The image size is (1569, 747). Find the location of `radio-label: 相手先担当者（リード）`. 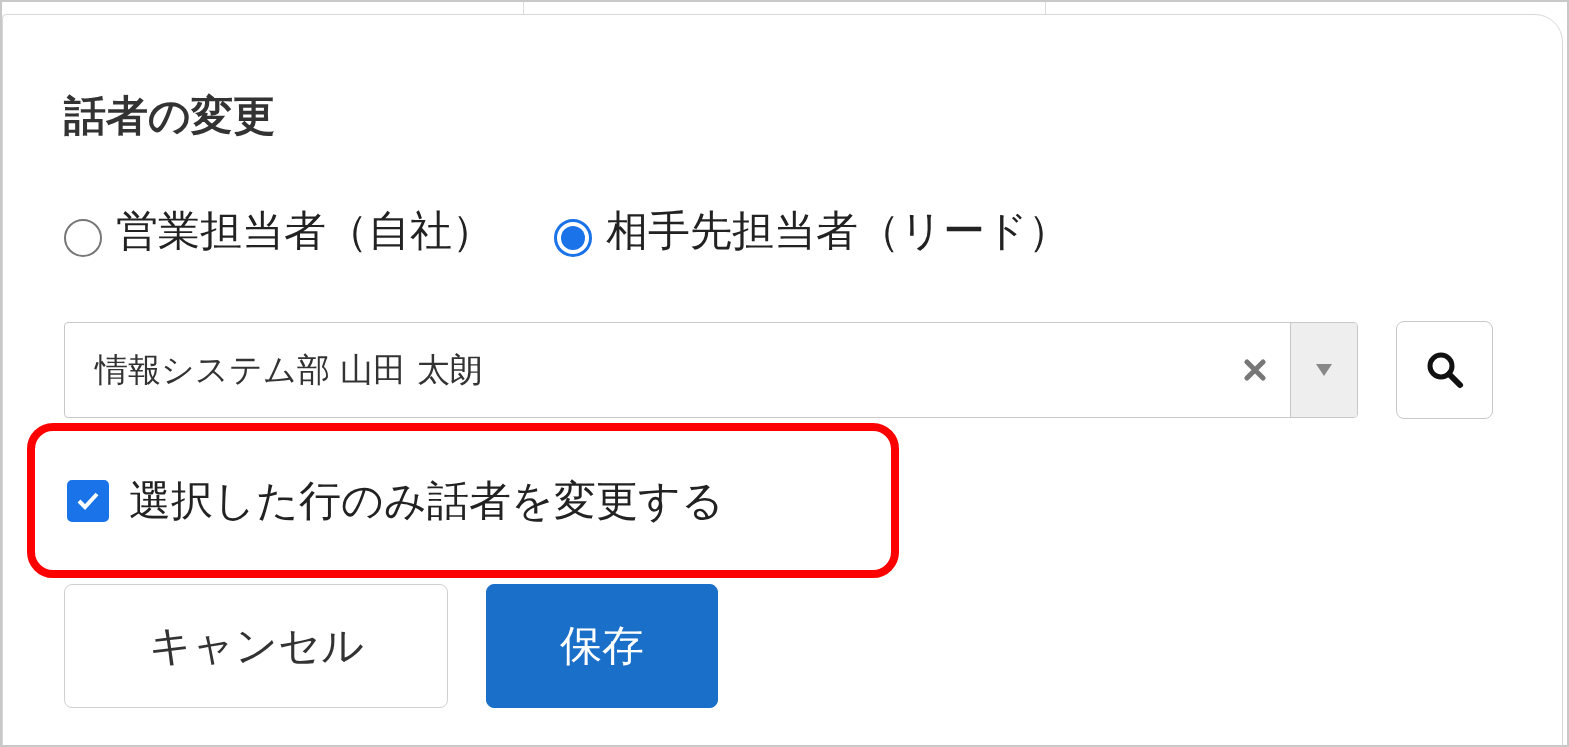

radio-label: 相手先担当者（リード） is located at coordinates (838, 231).